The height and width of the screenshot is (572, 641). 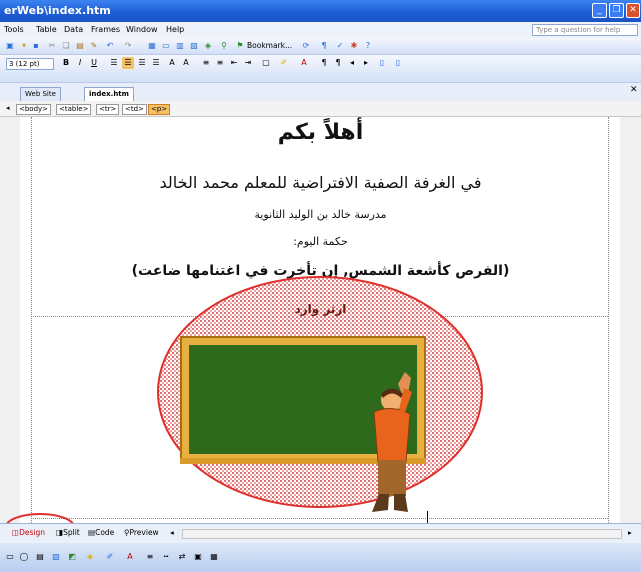 I want to click on split-view-label: Split, so click(x=71, y=532).